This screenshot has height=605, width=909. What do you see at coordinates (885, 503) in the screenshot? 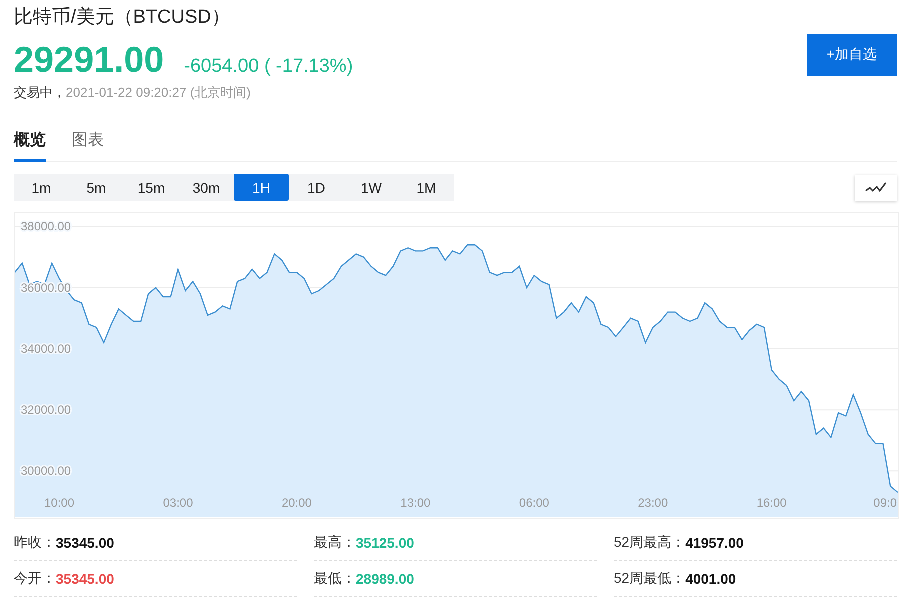
I see `x-axis-label: 09:0` at bounding box center [885, 503].